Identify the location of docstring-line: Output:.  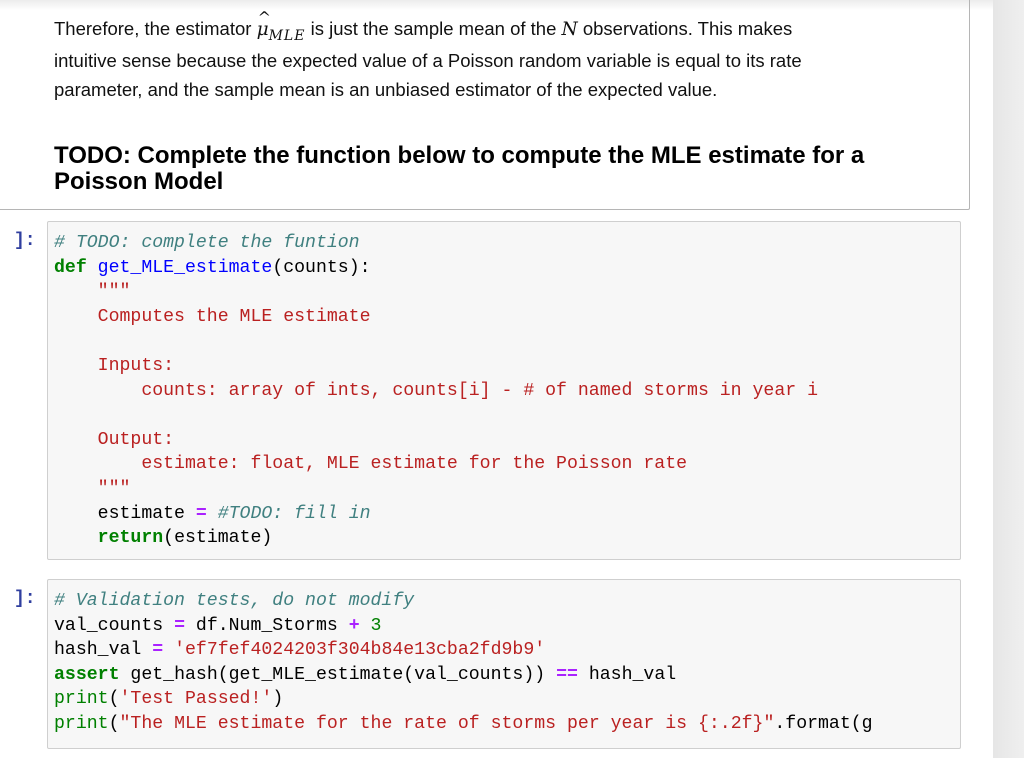
(114, 439).